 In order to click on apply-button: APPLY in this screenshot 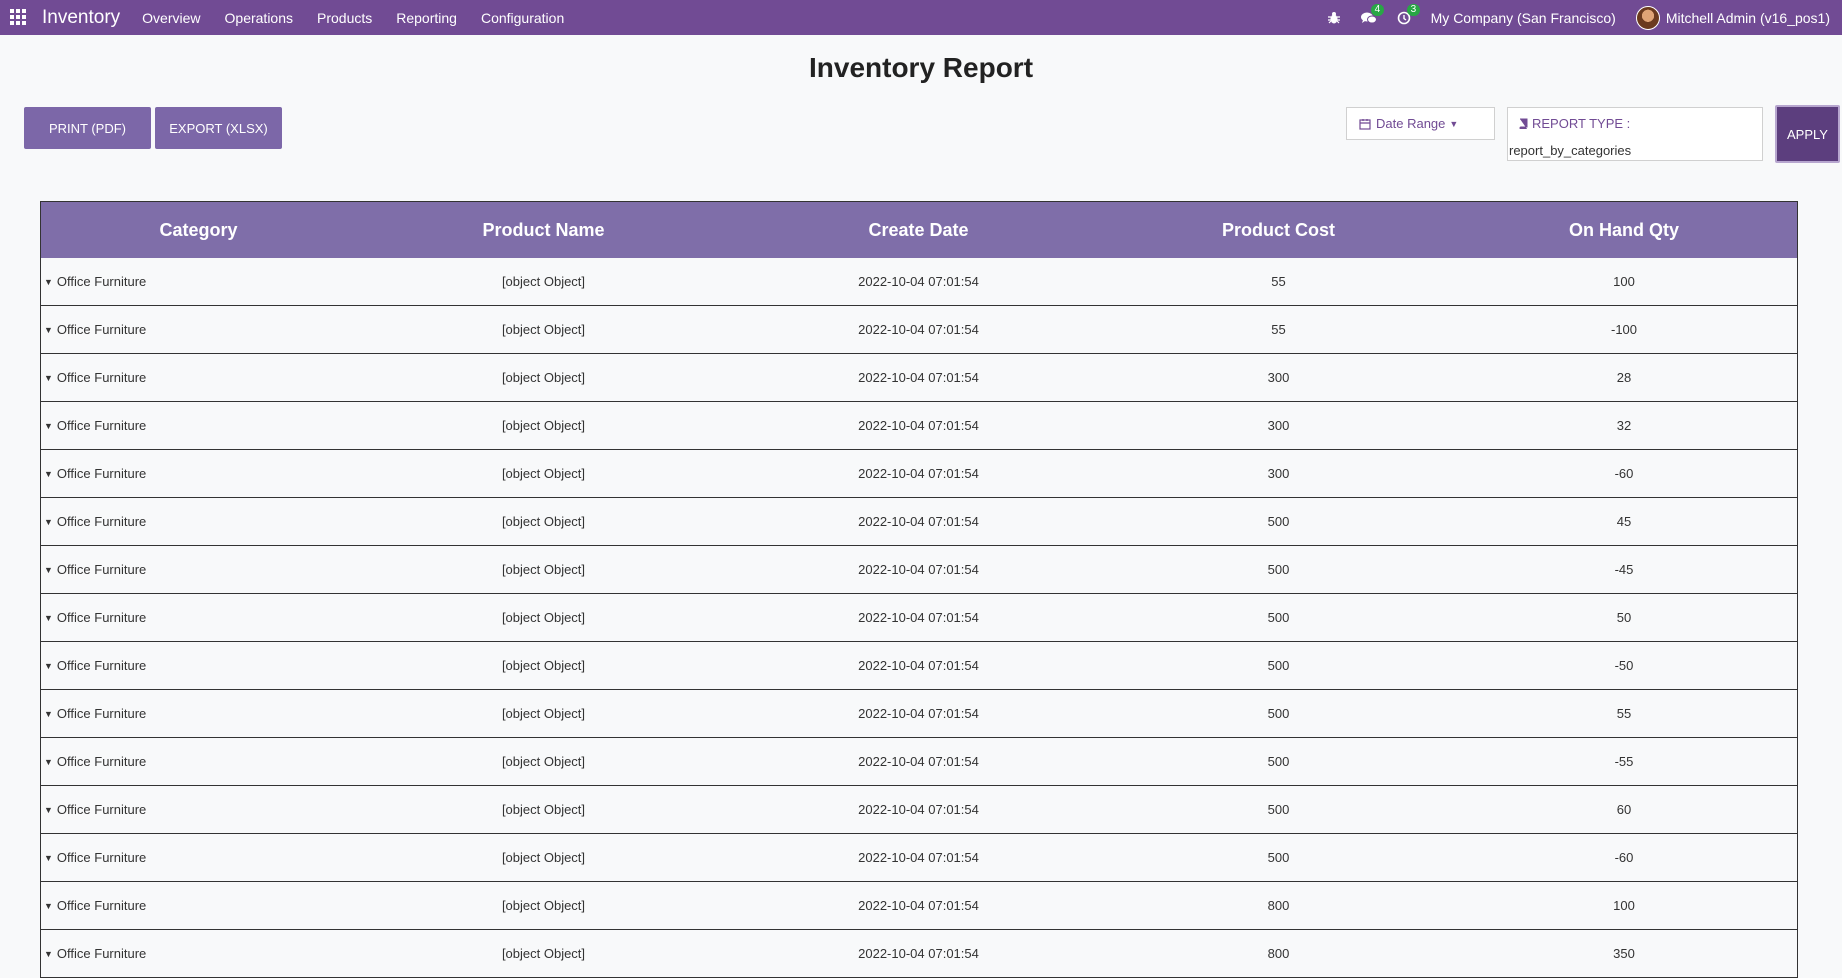, I will do `click(1807, 134)`.